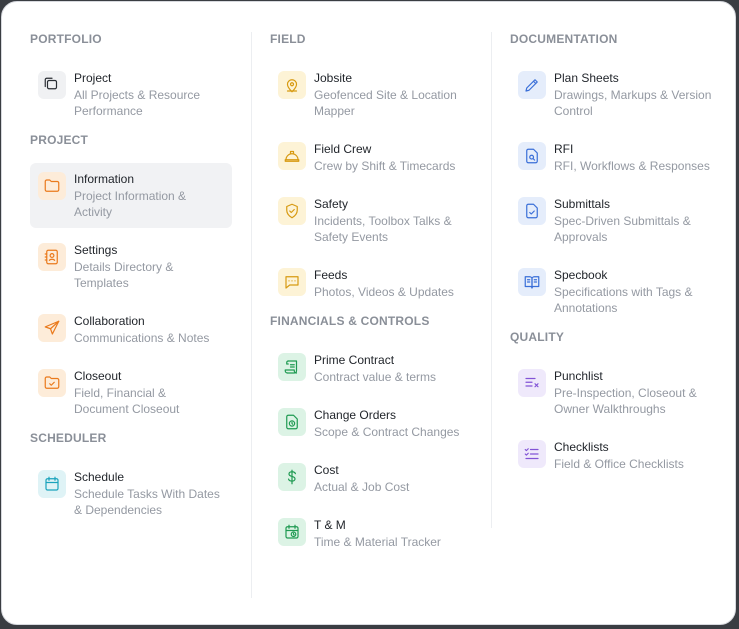  Describe the element at coordinates (375, 368) in the screenshot. I see `menu-item-text: Prime Contract Contract value & terms` at that location.